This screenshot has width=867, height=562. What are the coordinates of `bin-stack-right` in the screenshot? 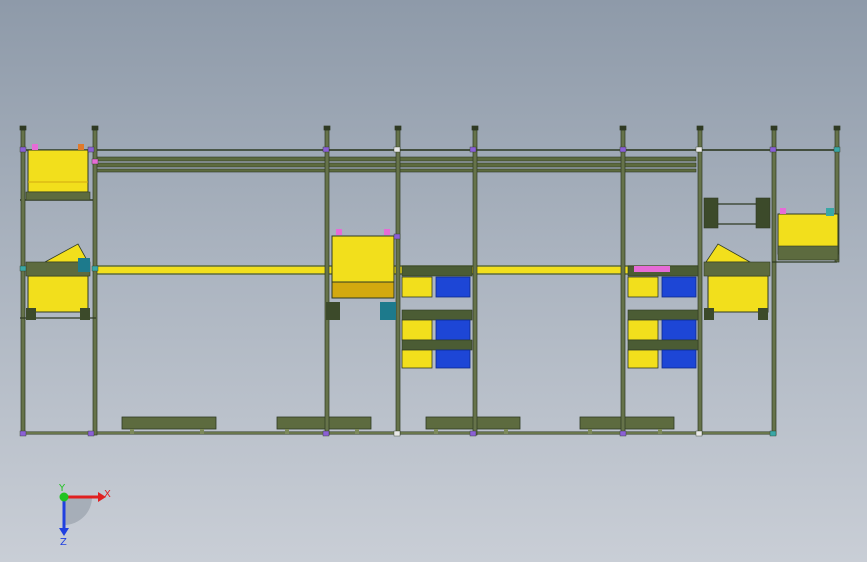 It's located at (663, 317).